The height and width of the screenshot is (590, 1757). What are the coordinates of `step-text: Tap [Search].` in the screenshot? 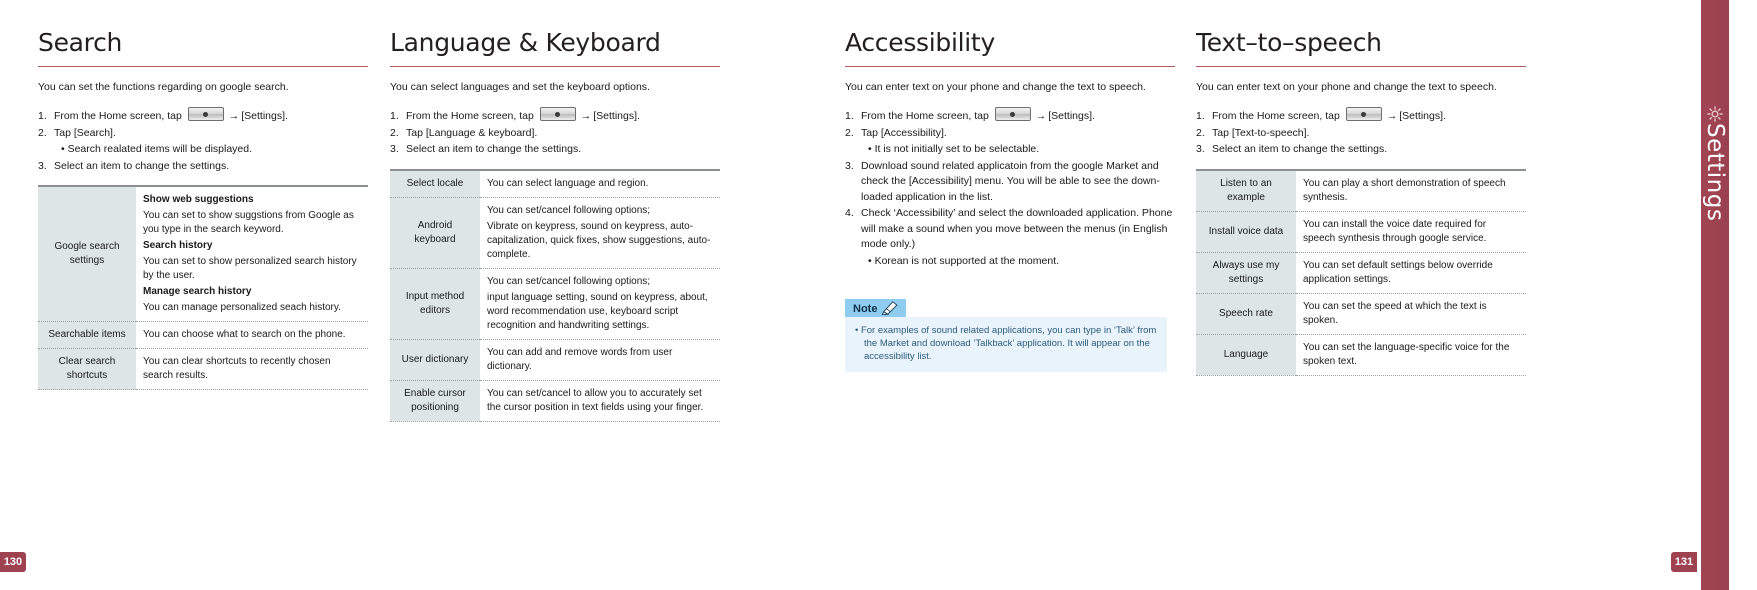 It's located at (85, 132).